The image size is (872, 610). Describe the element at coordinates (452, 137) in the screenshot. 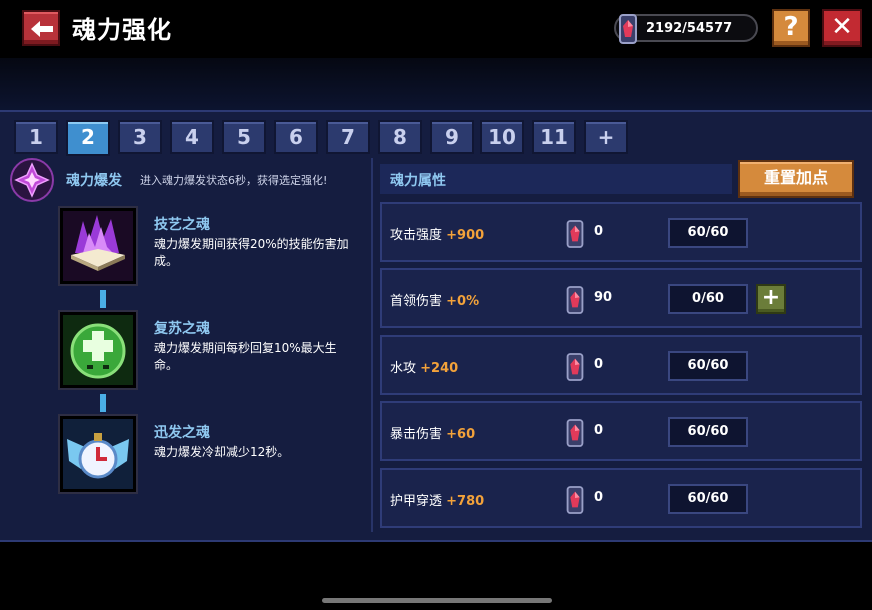

I see `tab-9: 9` at that location.